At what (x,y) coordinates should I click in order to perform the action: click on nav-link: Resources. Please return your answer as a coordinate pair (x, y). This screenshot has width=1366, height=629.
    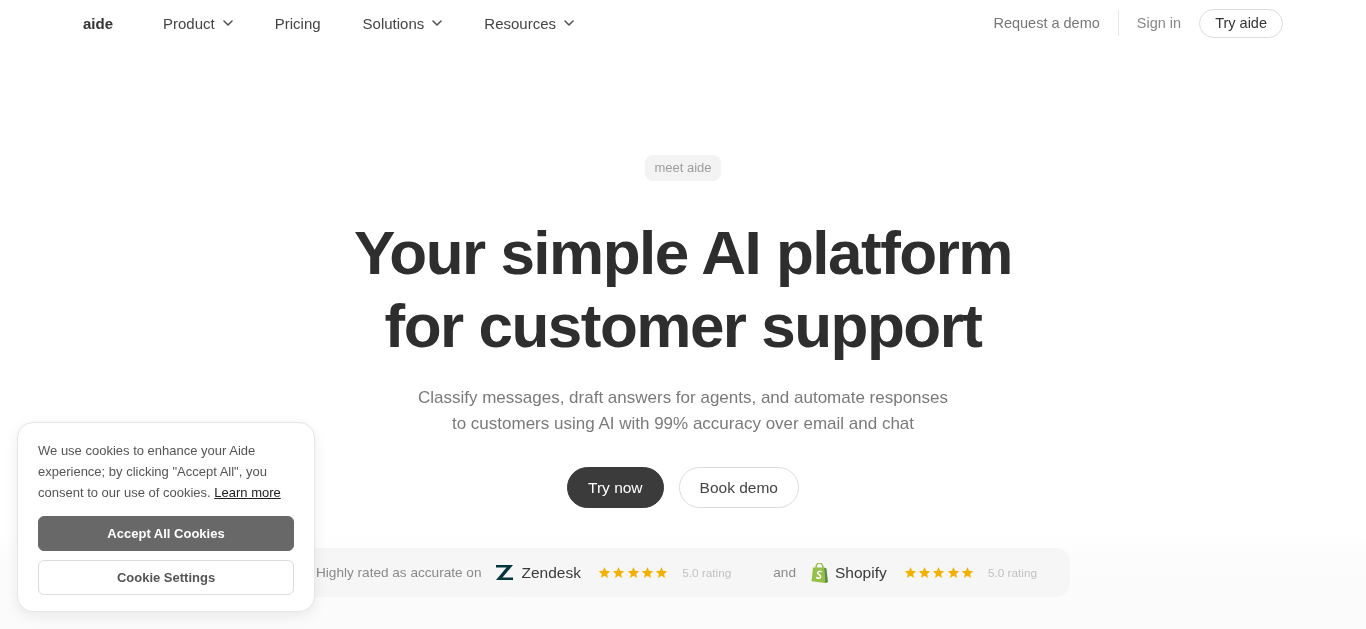
    Looking at the image, I should click on (529, 23).